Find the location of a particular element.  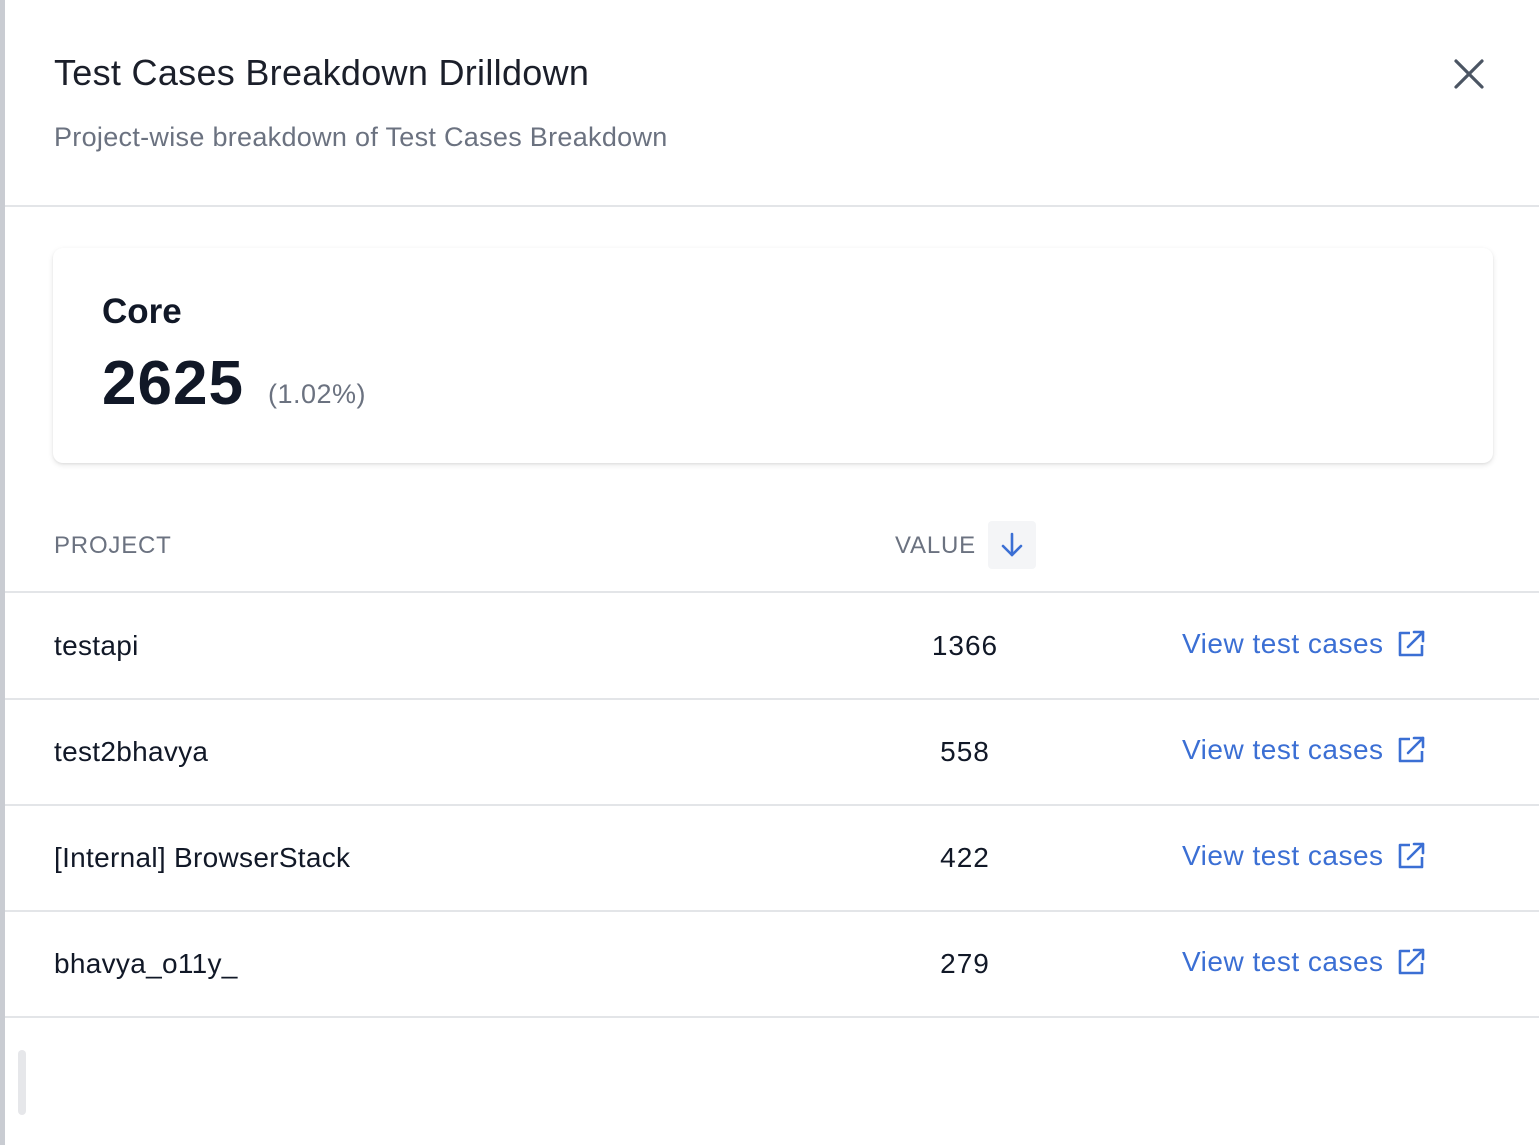

arrow-down-icon is located at coordinates (1012, 544).